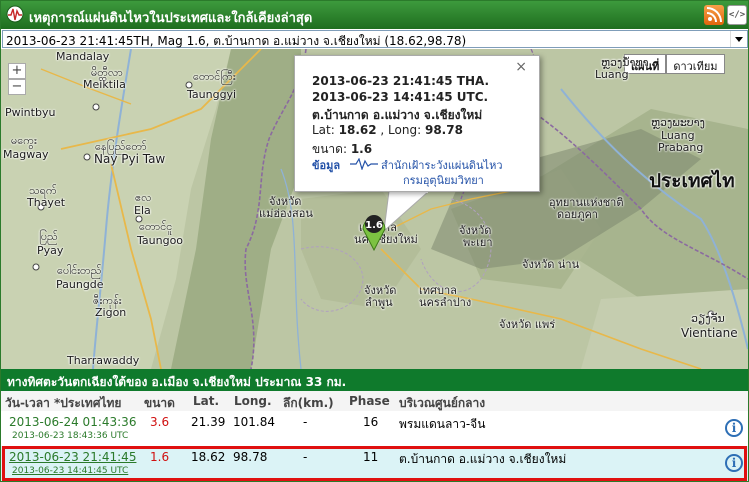 The width and height of the screenshot is (749, 482). What do you see at coordinates (521, 67) in the screenshot?
I see `close-icon: ×` at bounding box center [521, 67].